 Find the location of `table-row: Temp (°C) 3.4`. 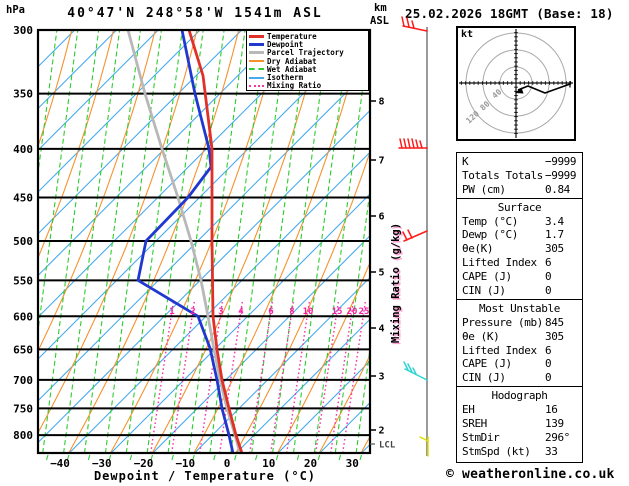

table-row: Temp (°C) 3.4 is located at coordinates (519, 222).